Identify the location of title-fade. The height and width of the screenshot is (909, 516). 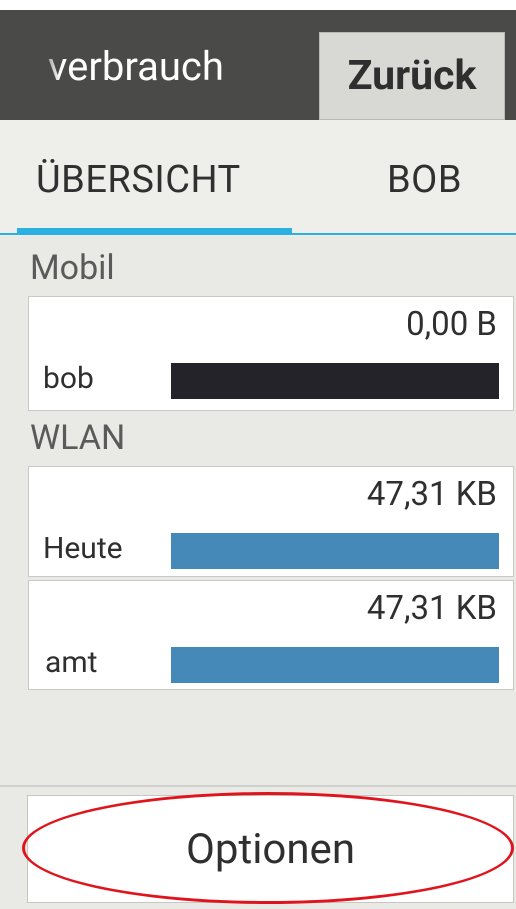
(45, 70).